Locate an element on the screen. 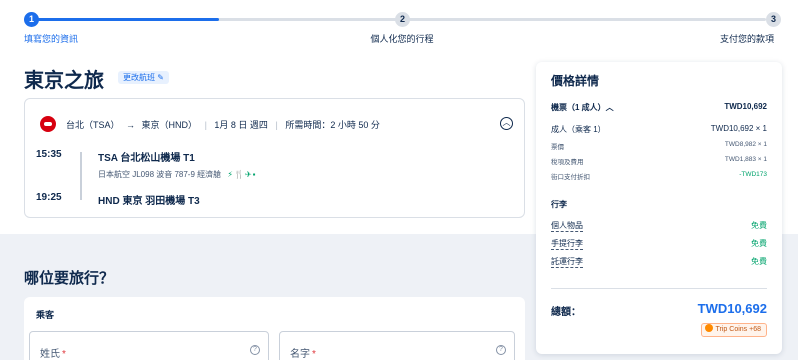  arrow-right-icon: → is located at coordinates (131, 125).